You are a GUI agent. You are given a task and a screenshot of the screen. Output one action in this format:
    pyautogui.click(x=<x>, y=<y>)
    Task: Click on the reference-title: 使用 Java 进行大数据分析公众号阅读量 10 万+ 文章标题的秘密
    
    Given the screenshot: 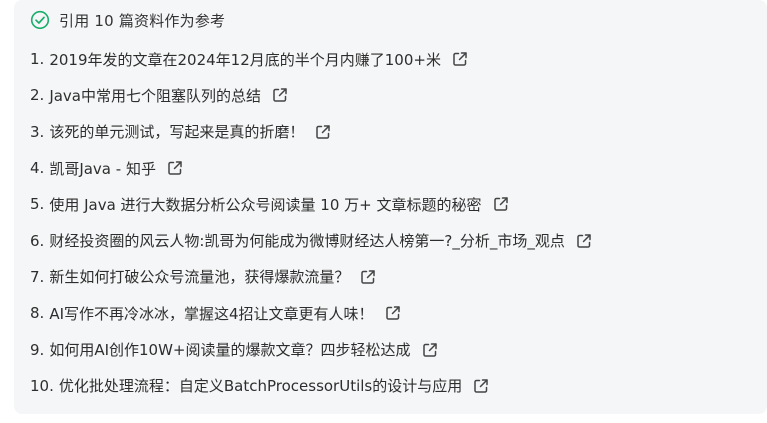 What is the action you would take?
    pyautogui.click(x=265, y=204)
    